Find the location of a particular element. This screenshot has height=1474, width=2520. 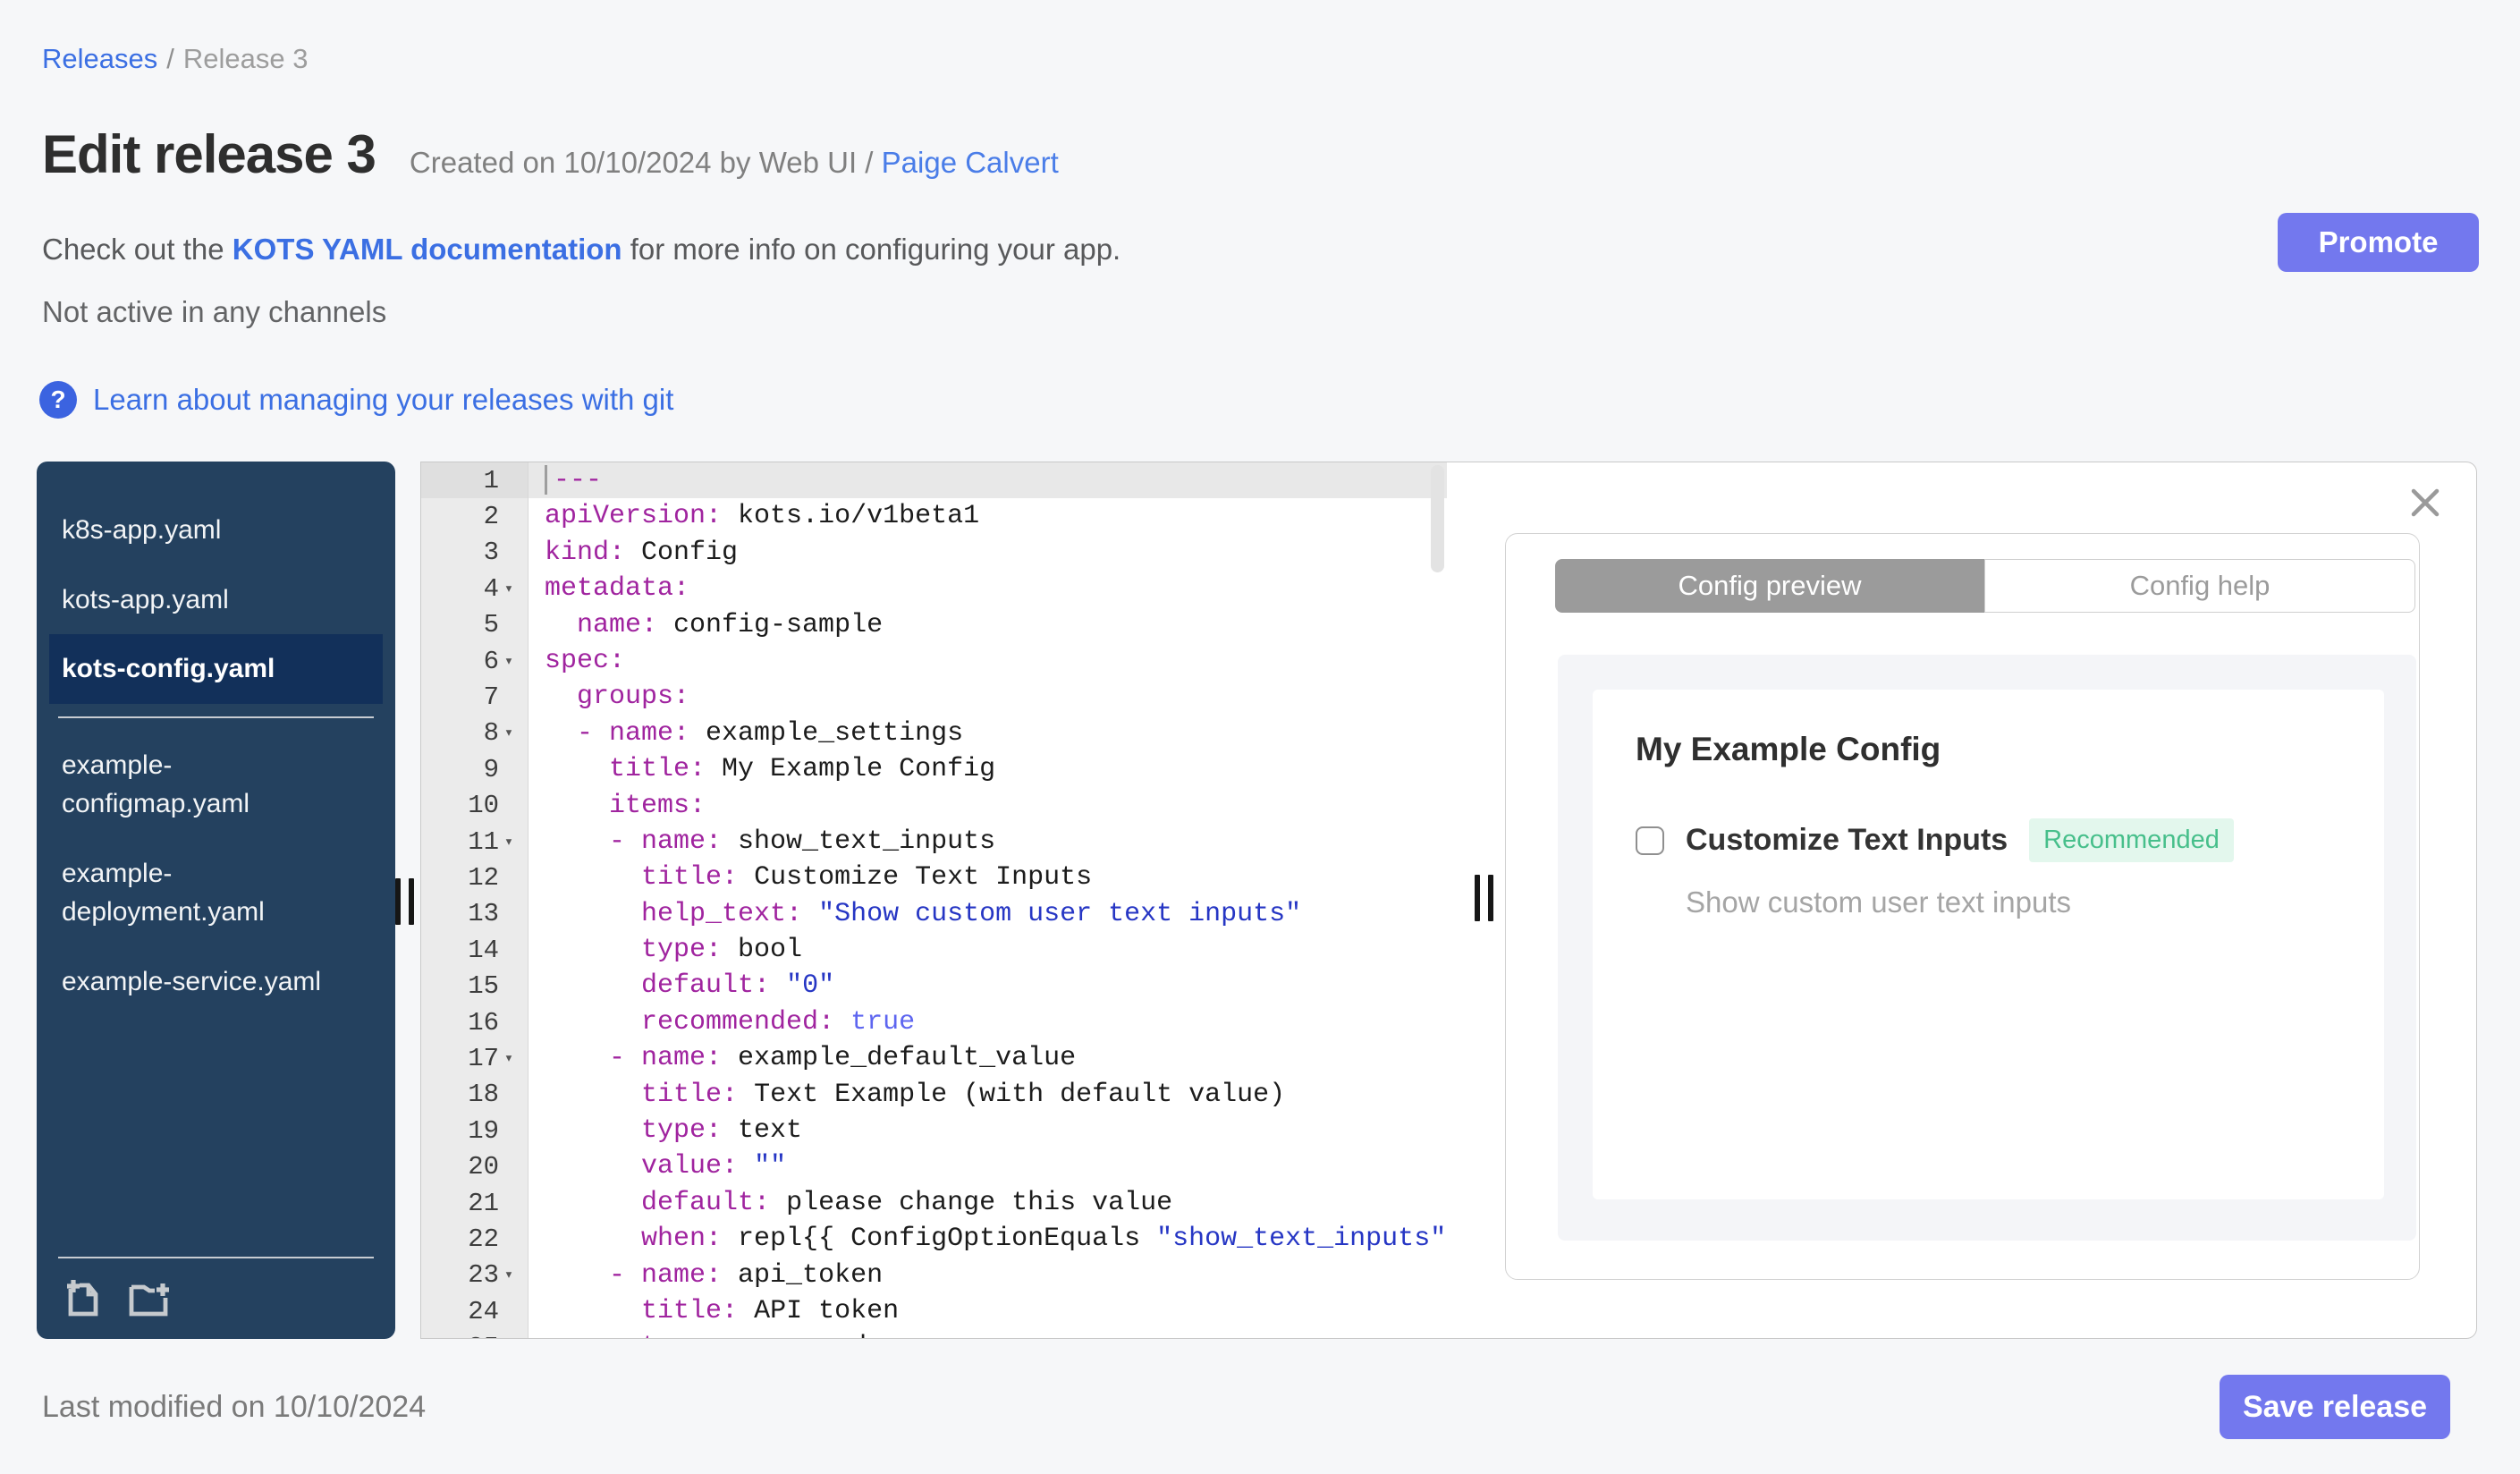

line-number-20: 20 is located at coordinates (475, 1166).